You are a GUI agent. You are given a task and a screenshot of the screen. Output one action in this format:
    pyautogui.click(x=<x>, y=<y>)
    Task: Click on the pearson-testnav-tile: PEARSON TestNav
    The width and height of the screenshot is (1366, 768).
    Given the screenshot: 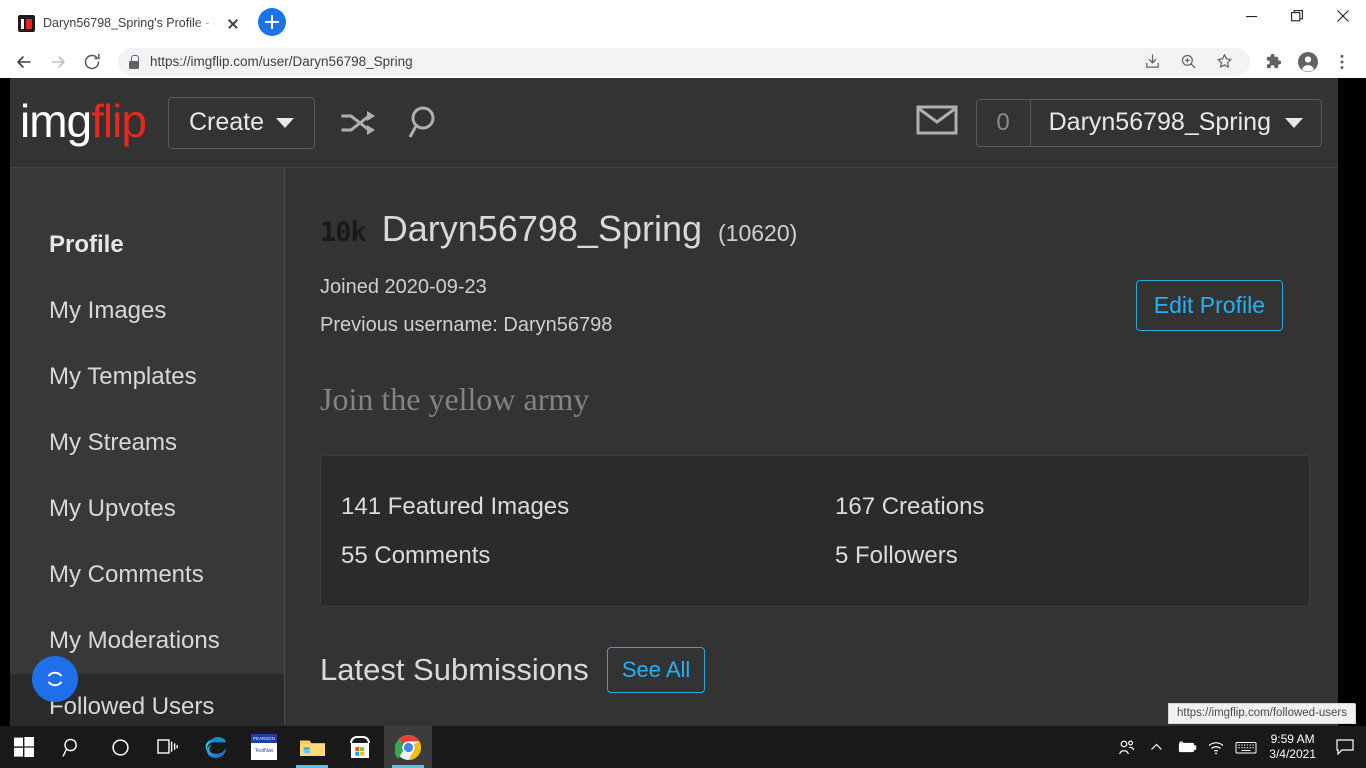 What is the action you would take?
    pyautogui.click(x=264, y=747)
    